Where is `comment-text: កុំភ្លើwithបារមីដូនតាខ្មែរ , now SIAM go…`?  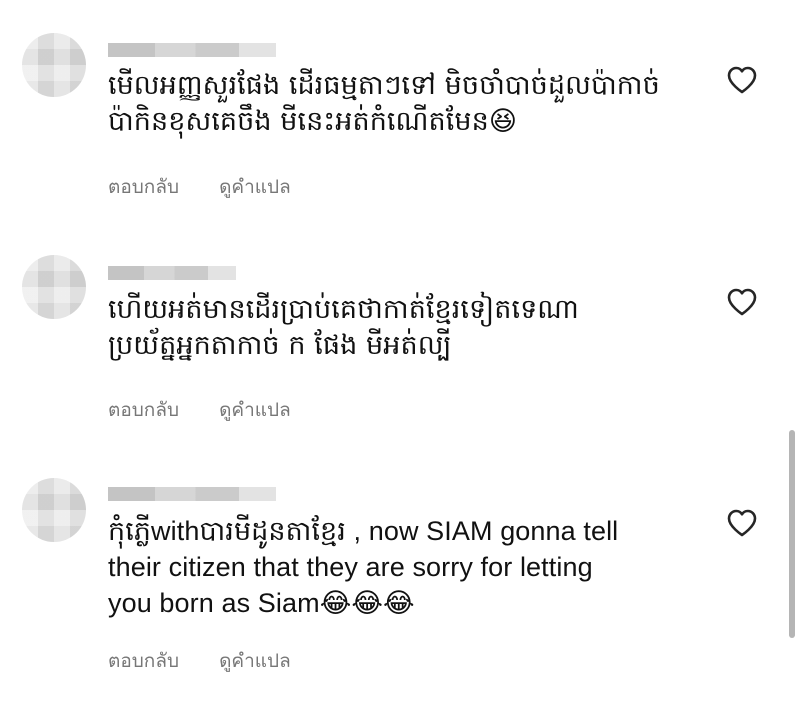
comment-text: កុំភ្លើwithបារមីដូនតាខ្មែរ , now SIAM go… is located at coordinates (363, 567).